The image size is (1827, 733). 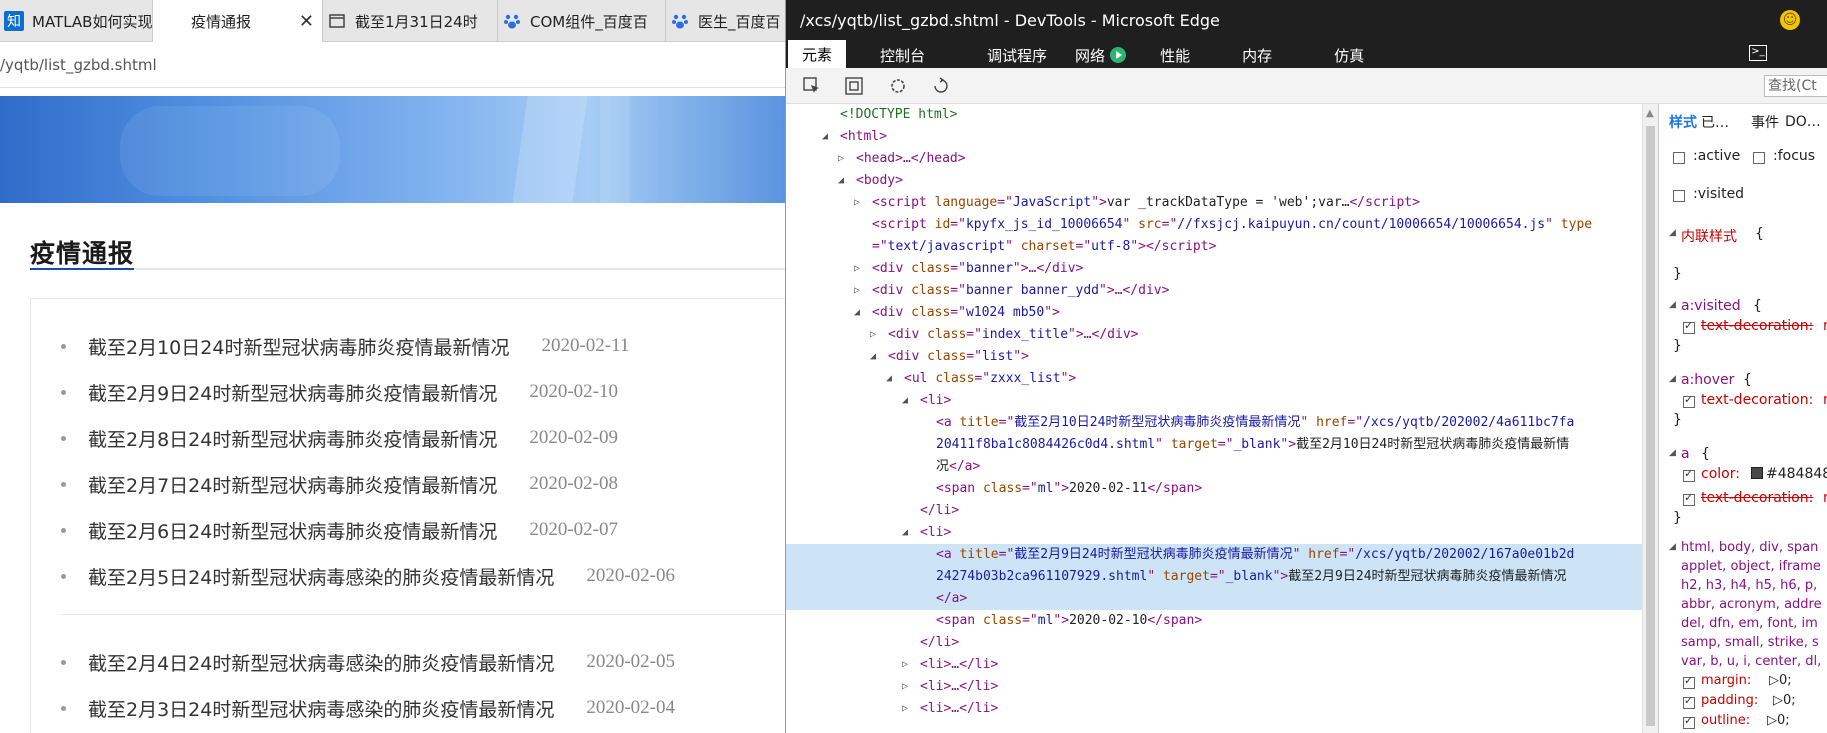 What do you see at coordinates (292, 530) in the screenshot?
I see `list-item-link: 截至2月6日24时新型冠状病毒肺炎疫情最新情况` at bounding box center [292, 530].